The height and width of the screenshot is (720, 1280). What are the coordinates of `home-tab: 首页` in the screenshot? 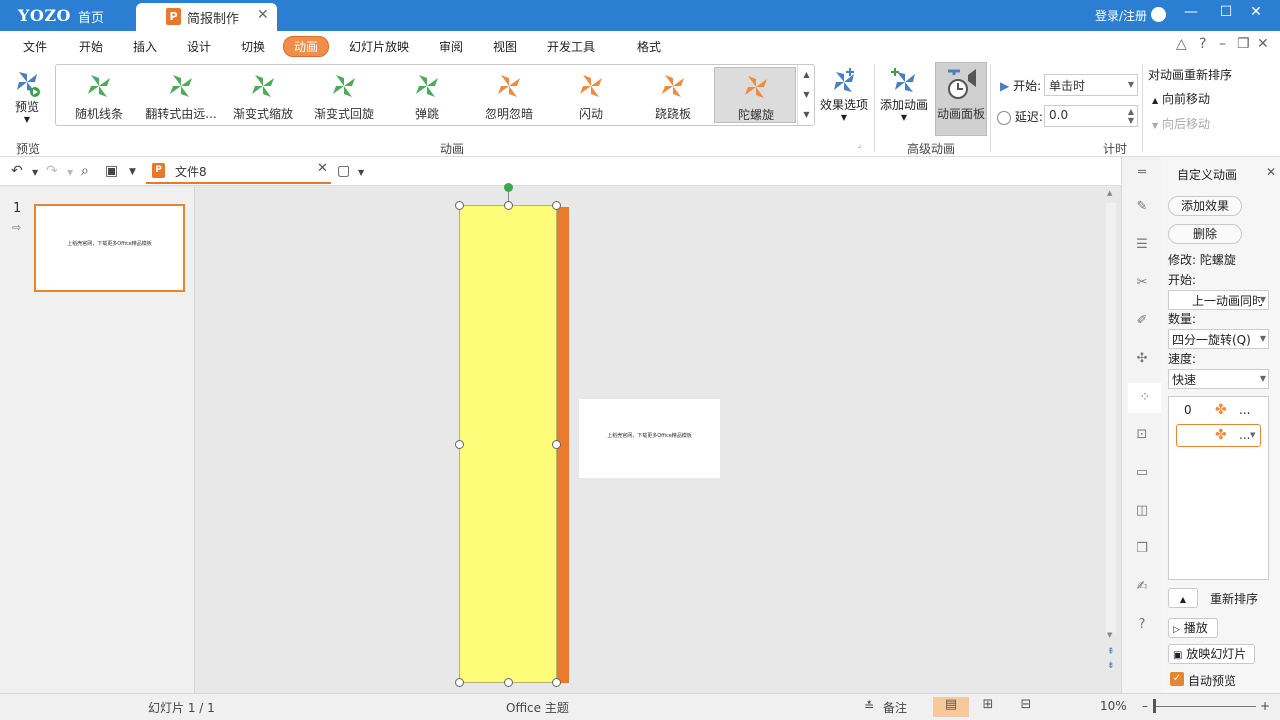 It's located at (91, 16).